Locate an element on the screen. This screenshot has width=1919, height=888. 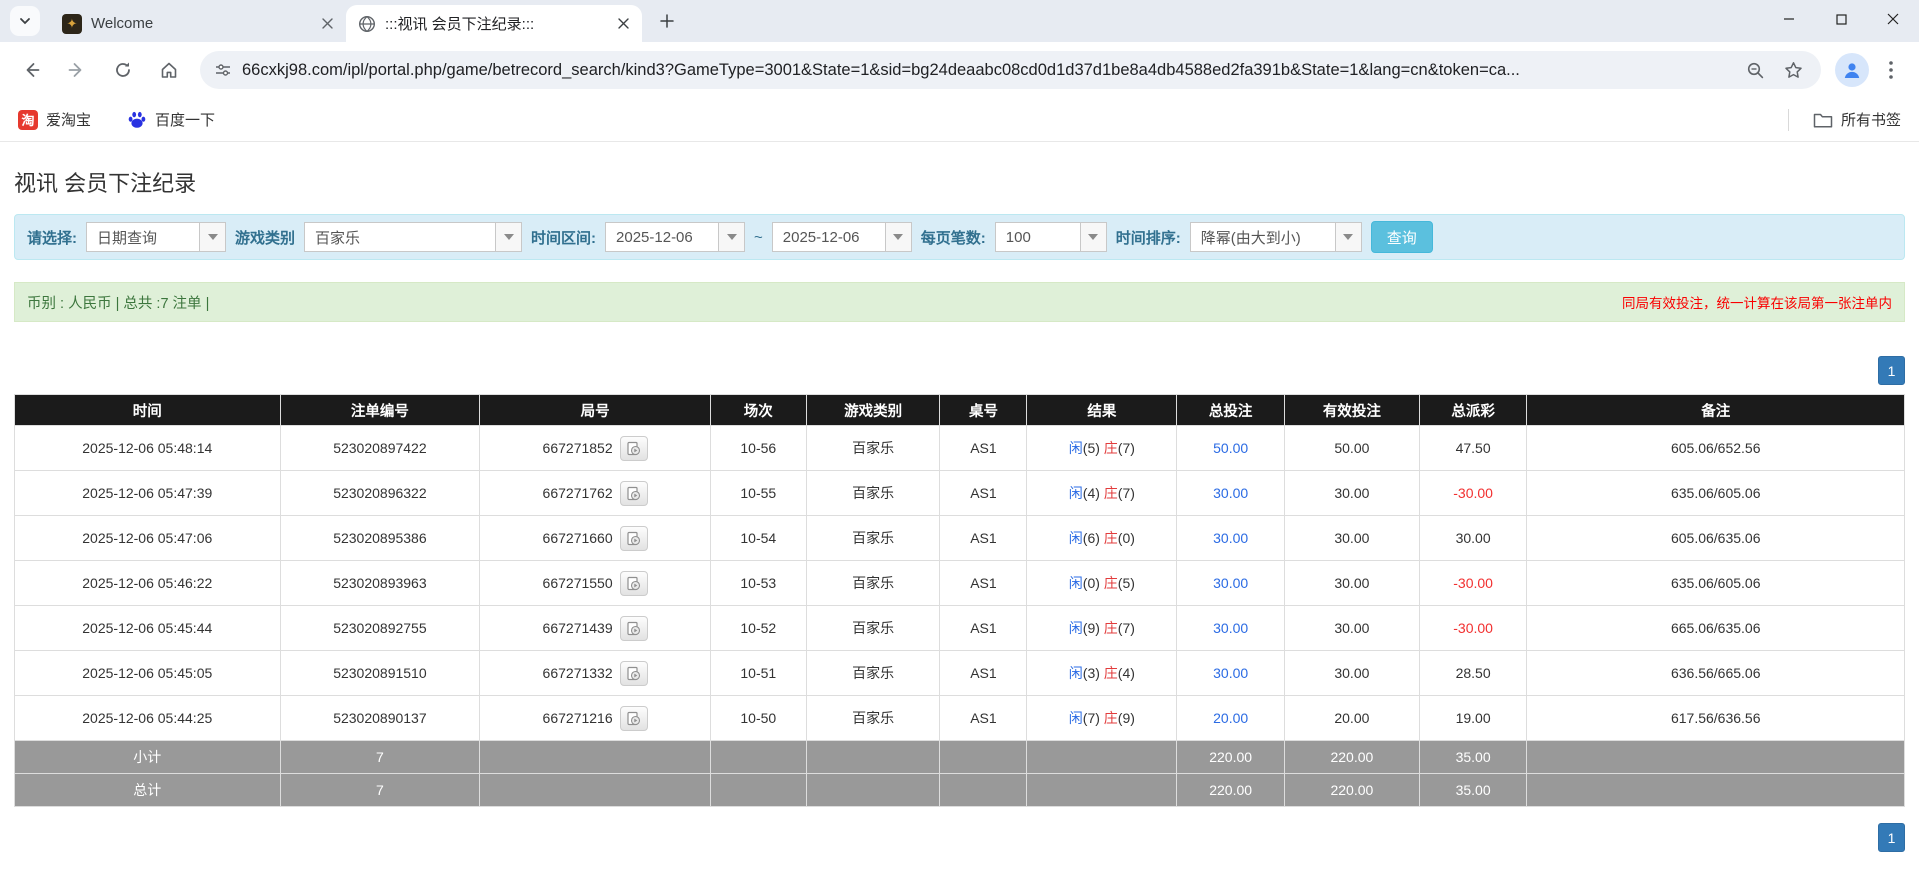
banker-score: (0) is located at coordinates (1126, 538).